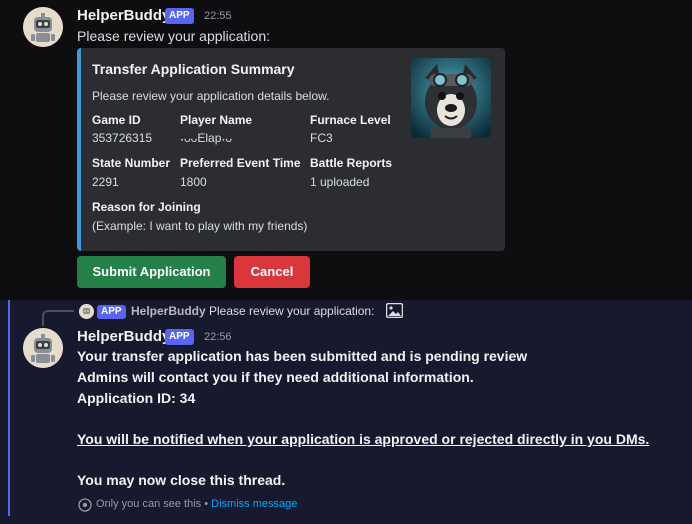 The width and height of the screenshot is (692, 524). I want to click on field-name-player-name: Player Name, so click(216, 120).